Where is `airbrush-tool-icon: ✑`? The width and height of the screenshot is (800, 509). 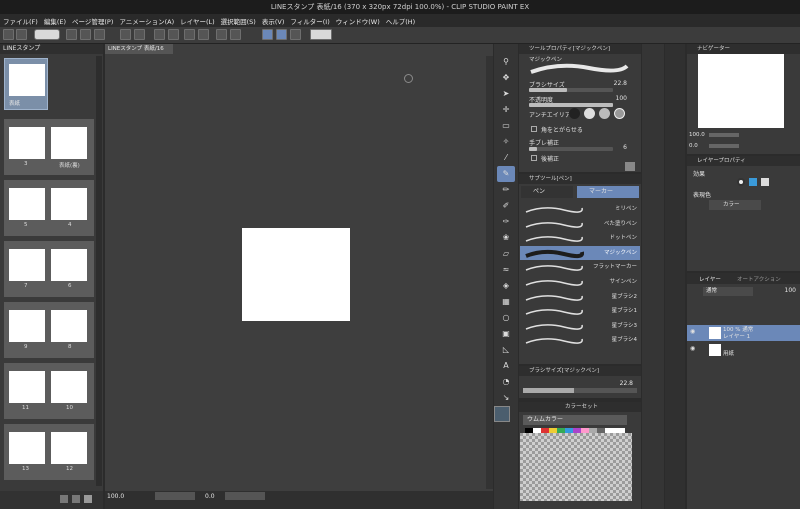 airbrush-tool-icon: ✑ is located at coordinates (506, 222).